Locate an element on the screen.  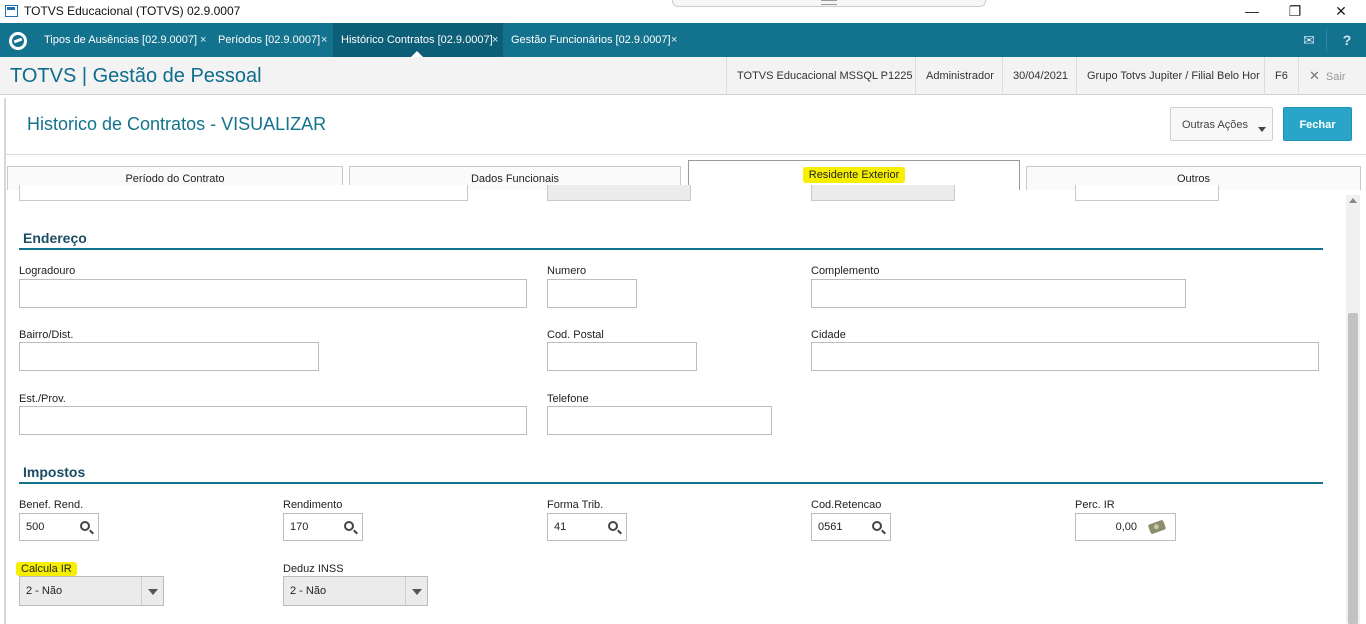
cod-postal-input is located at coordinates (622, 356).